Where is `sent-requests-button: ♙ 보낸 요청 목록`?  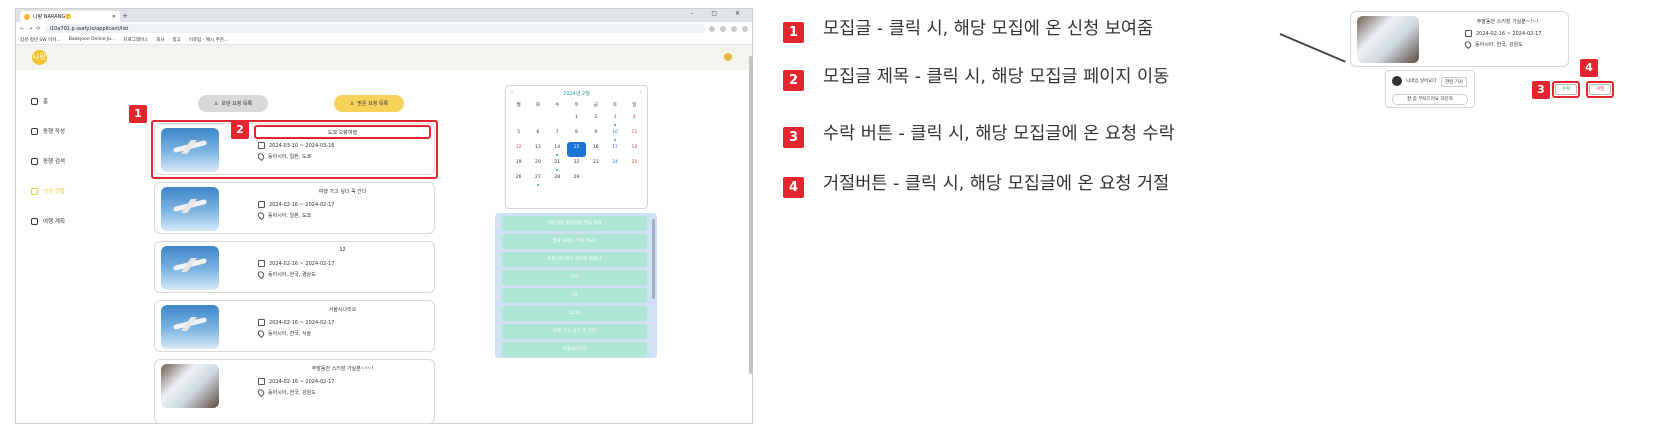
sent-requests-button: ♙ 보낸 요청 목록 is located at coordinates (233, 103).